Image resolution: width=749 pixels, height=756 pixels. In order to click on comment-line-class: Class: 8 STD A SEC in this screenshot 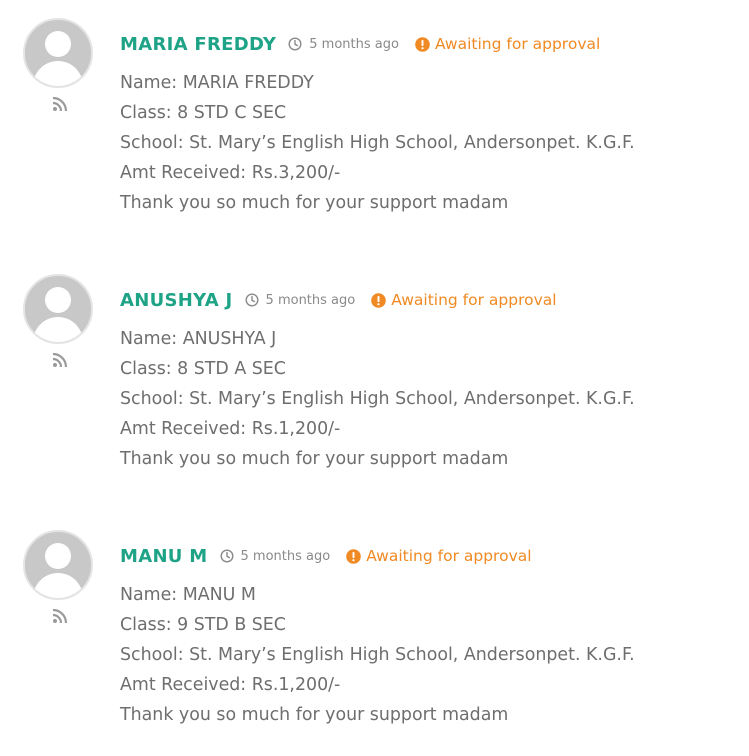, I will do `click(203, 369)`.